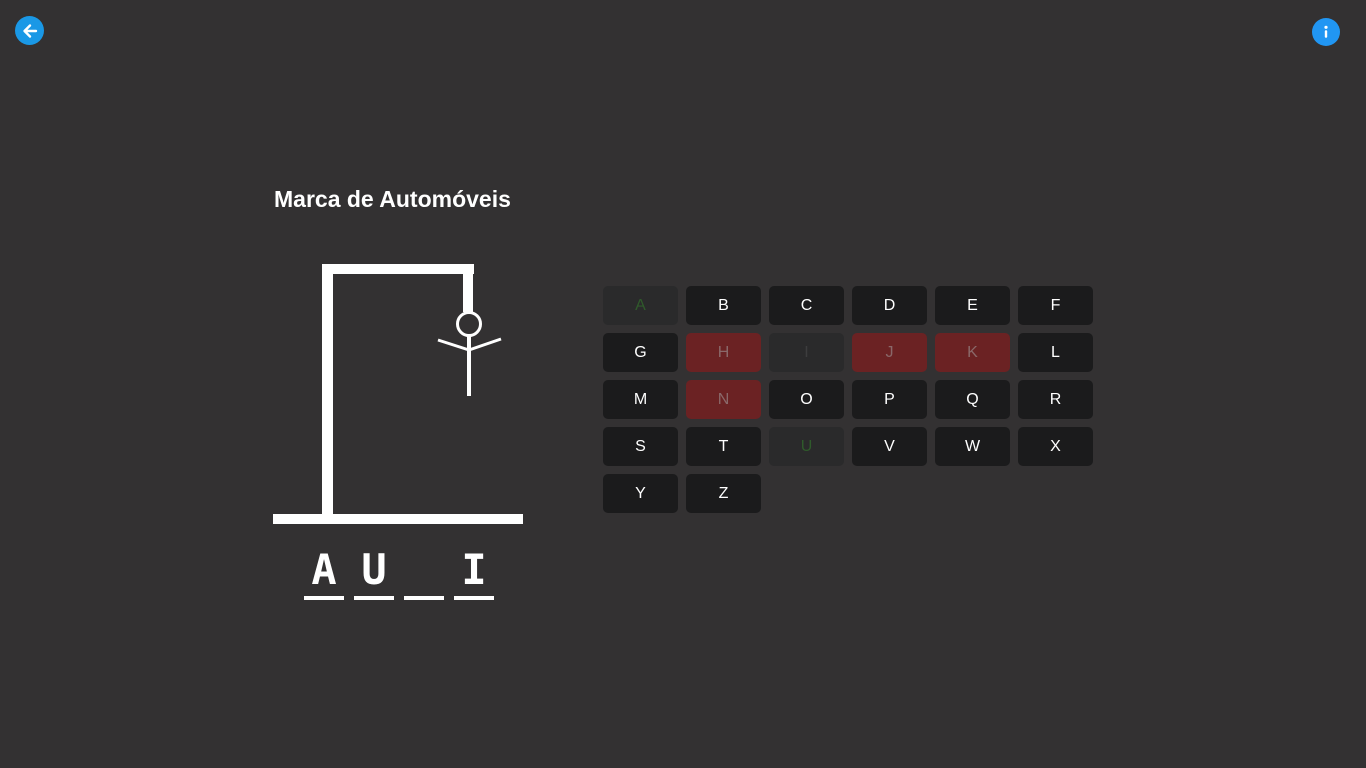  I want to click on key-a: A, so click(640, 305).